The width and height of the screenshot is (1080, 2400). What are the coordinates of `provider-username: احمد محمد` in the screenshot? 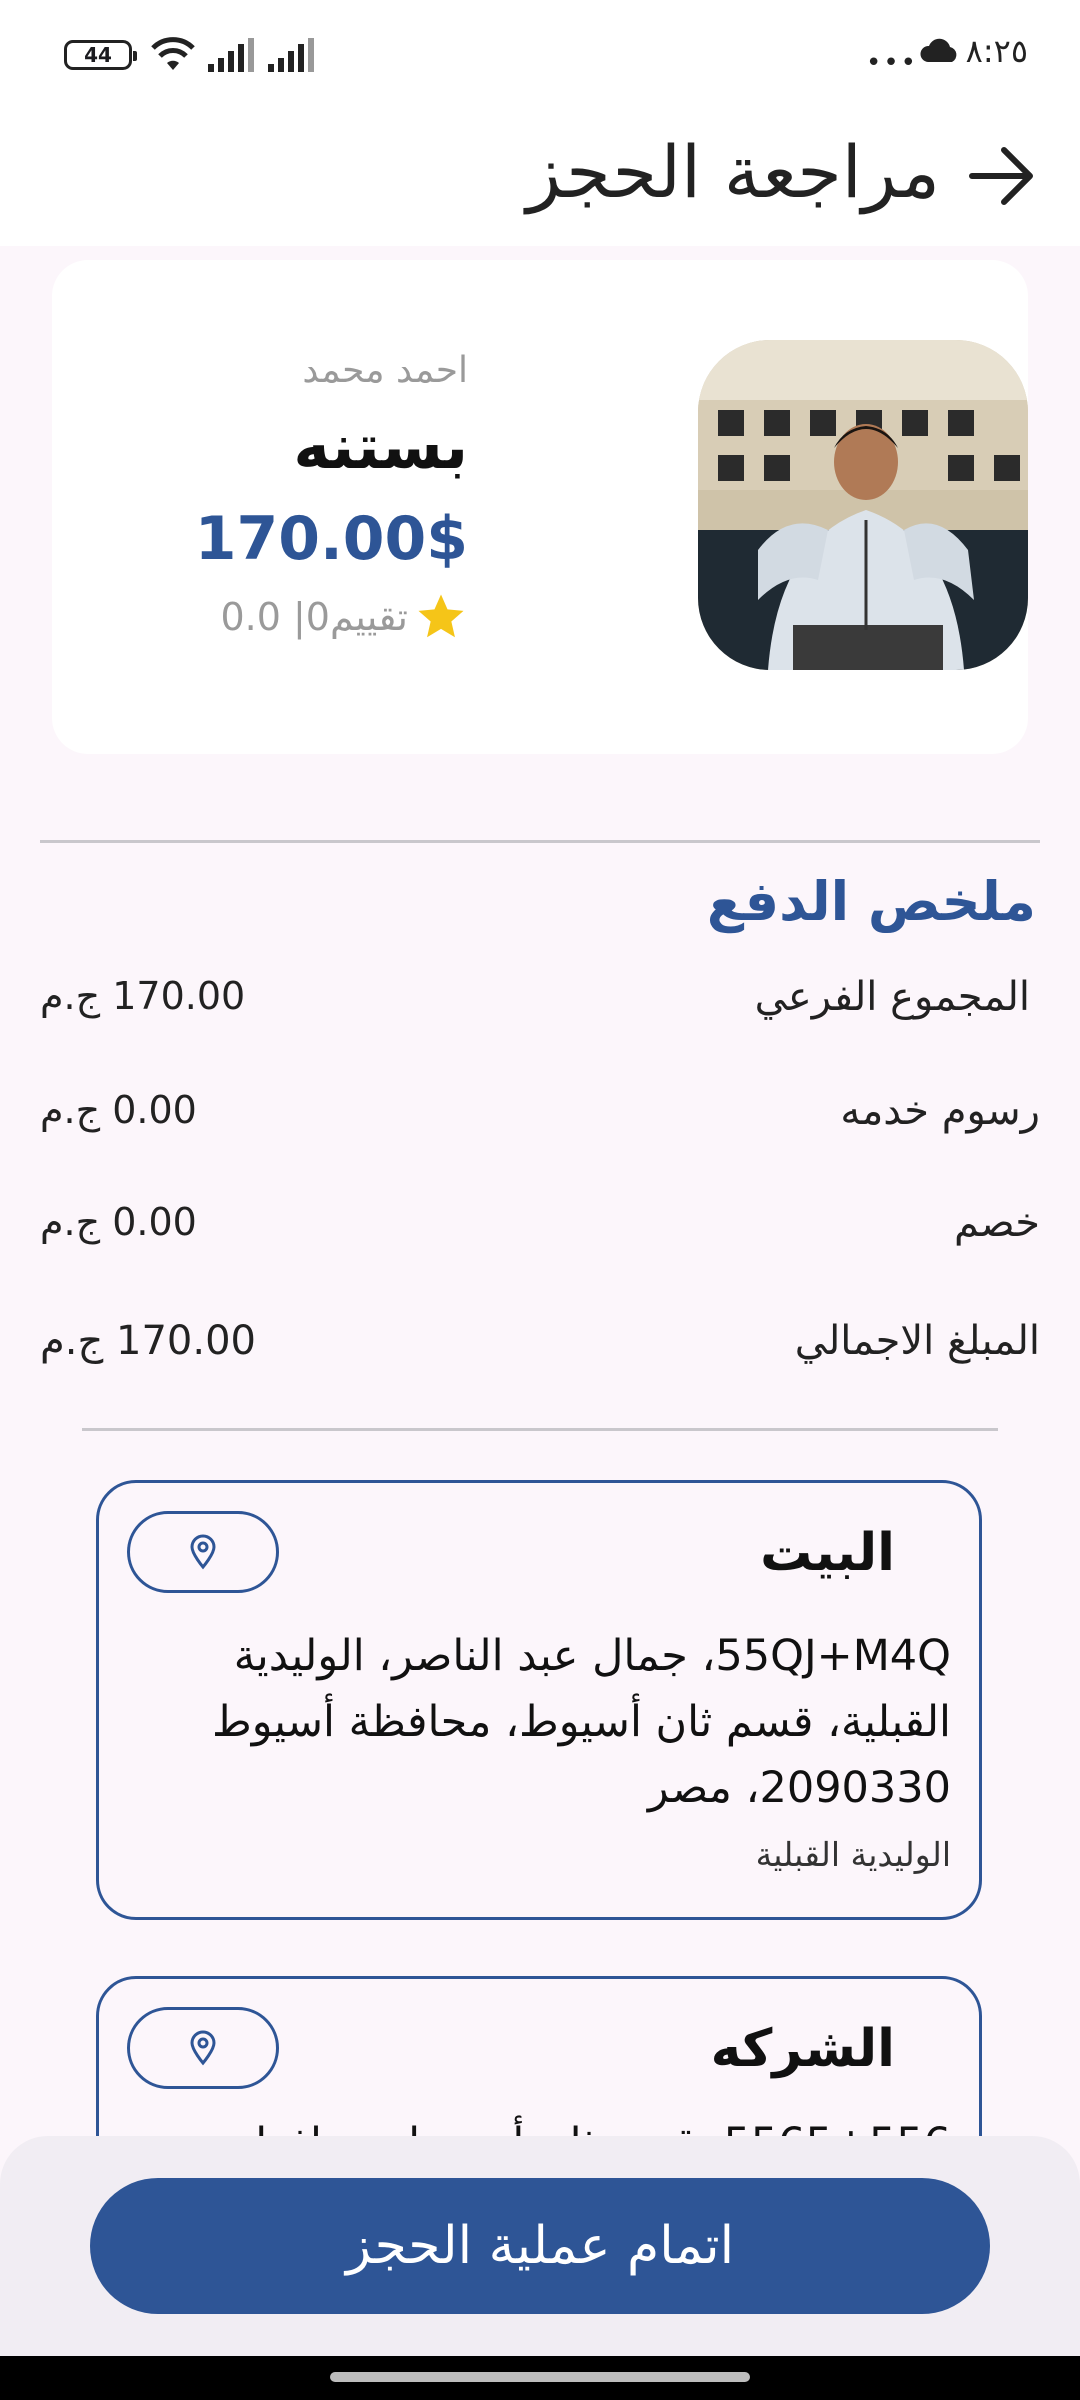 It's located at (385, 370).